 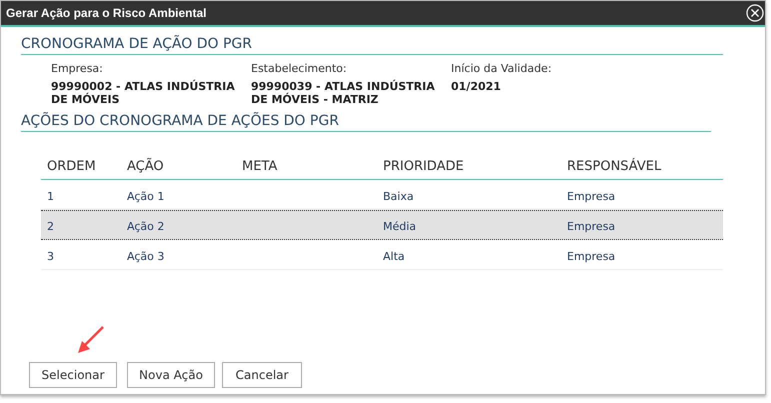 What do you see at coordinates (614, 166) in the screenshot?
I see `column-header: RESPONSÁVEL` at bounding box center [614, 166].